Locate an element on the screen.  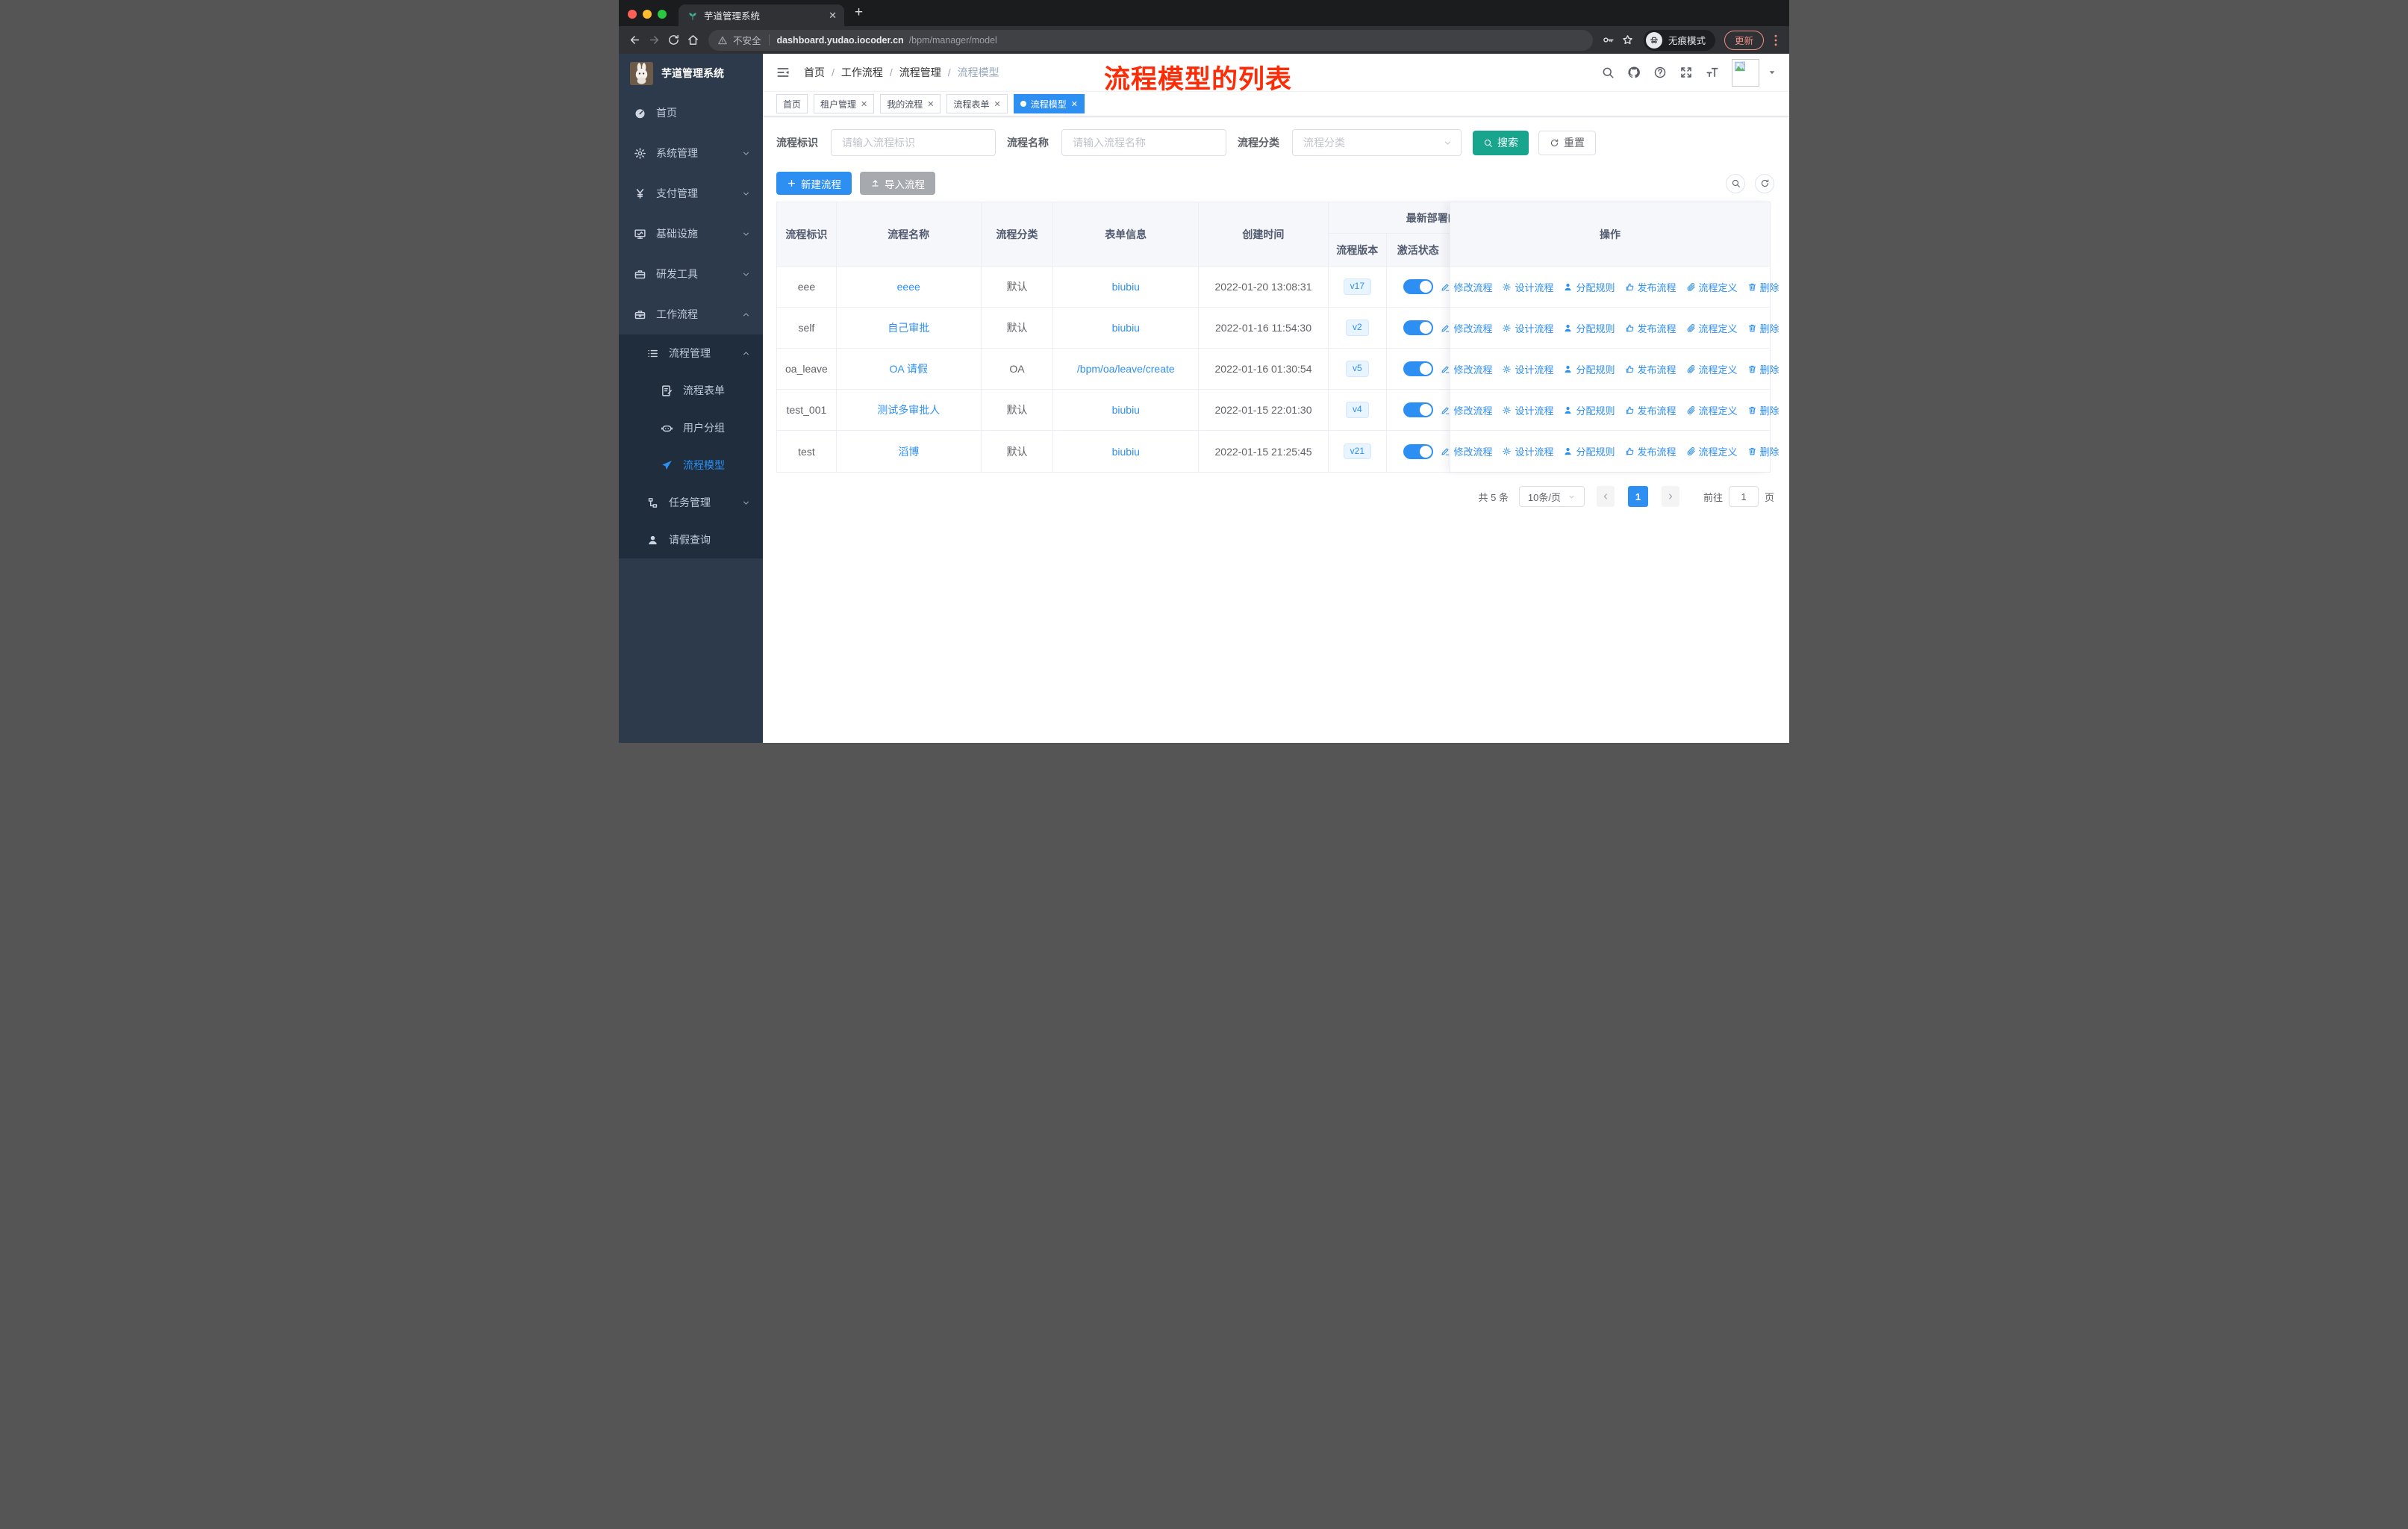
tag-home: 首页 is located at coordinates (792, 104).